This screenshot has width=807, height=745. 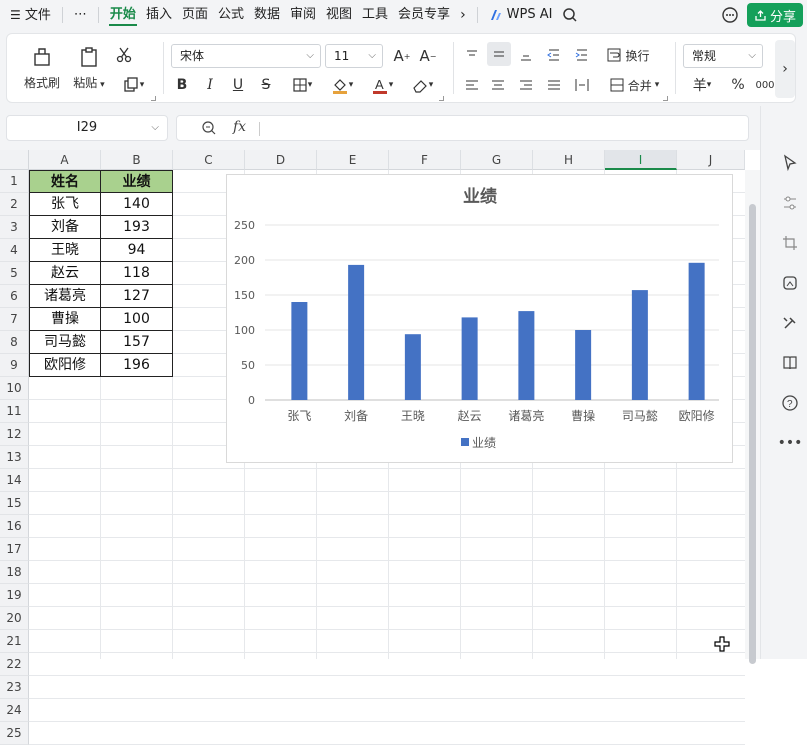 I want to click on row-header-23: 23, so click(x=14, y=687).